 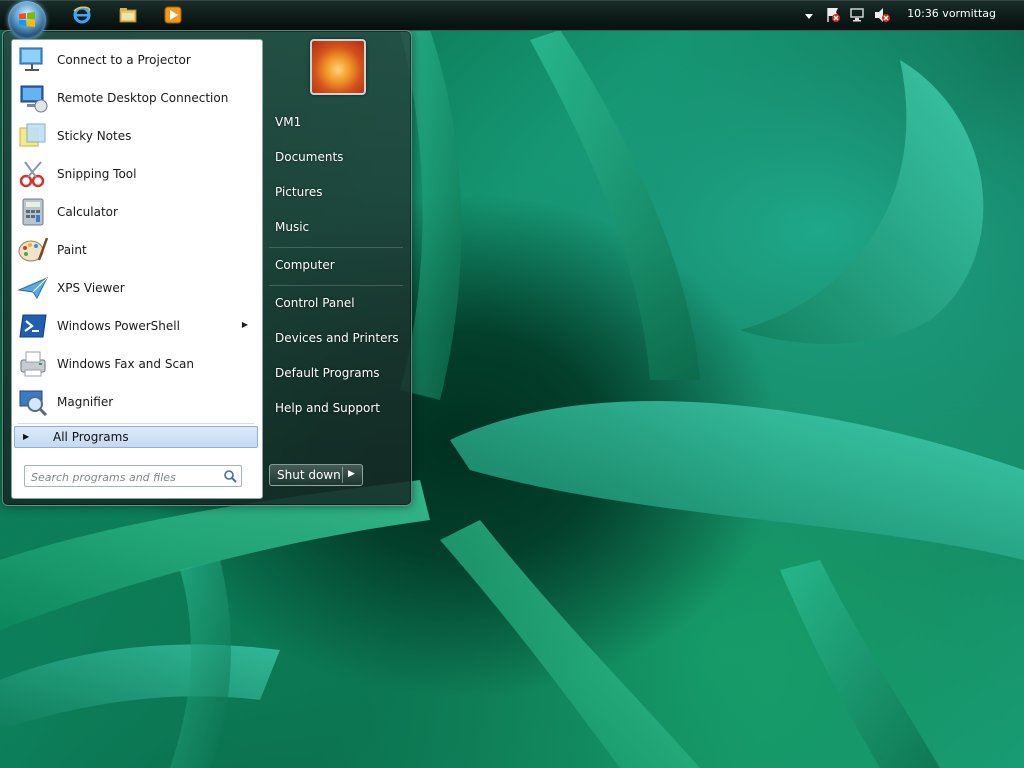 What do you see at coordinates (351, 474) in the screenshot?
I see `shutdown-options-arrow-icon: ▶` at bounding box center [351, 474].